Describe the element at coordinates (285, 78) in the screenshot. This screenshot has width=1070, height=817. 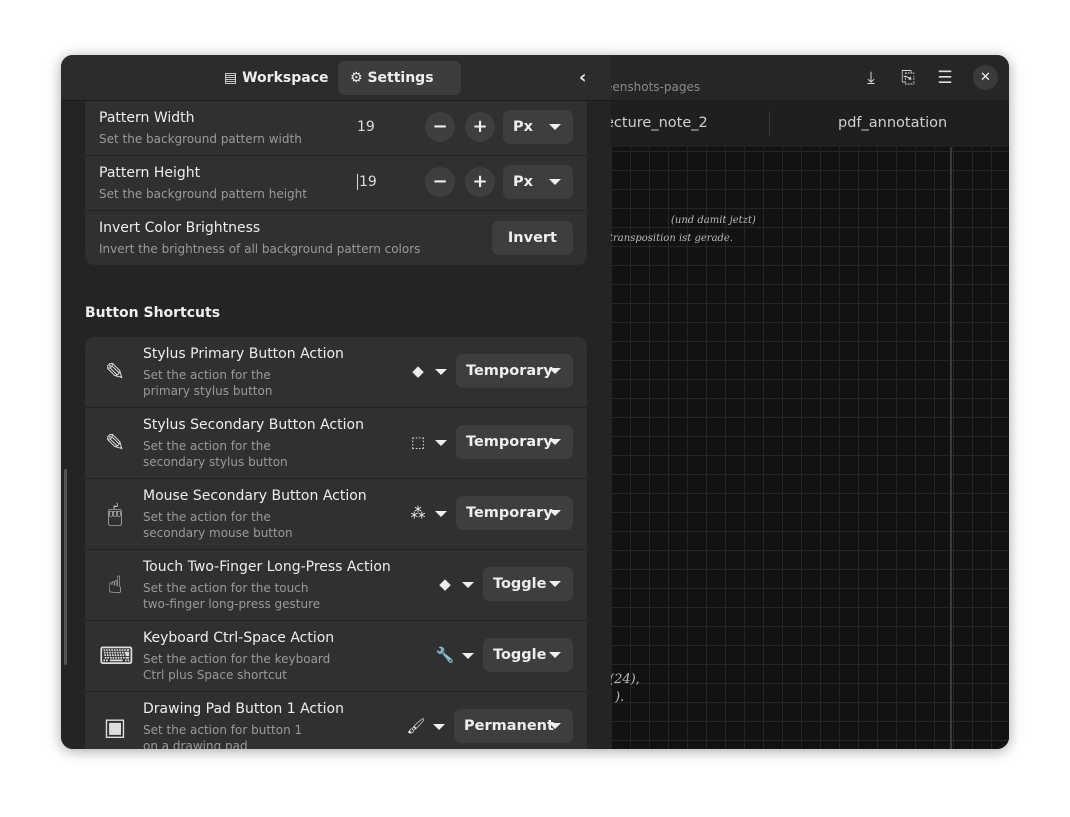
I see `tab-label: Workspace` at that location.